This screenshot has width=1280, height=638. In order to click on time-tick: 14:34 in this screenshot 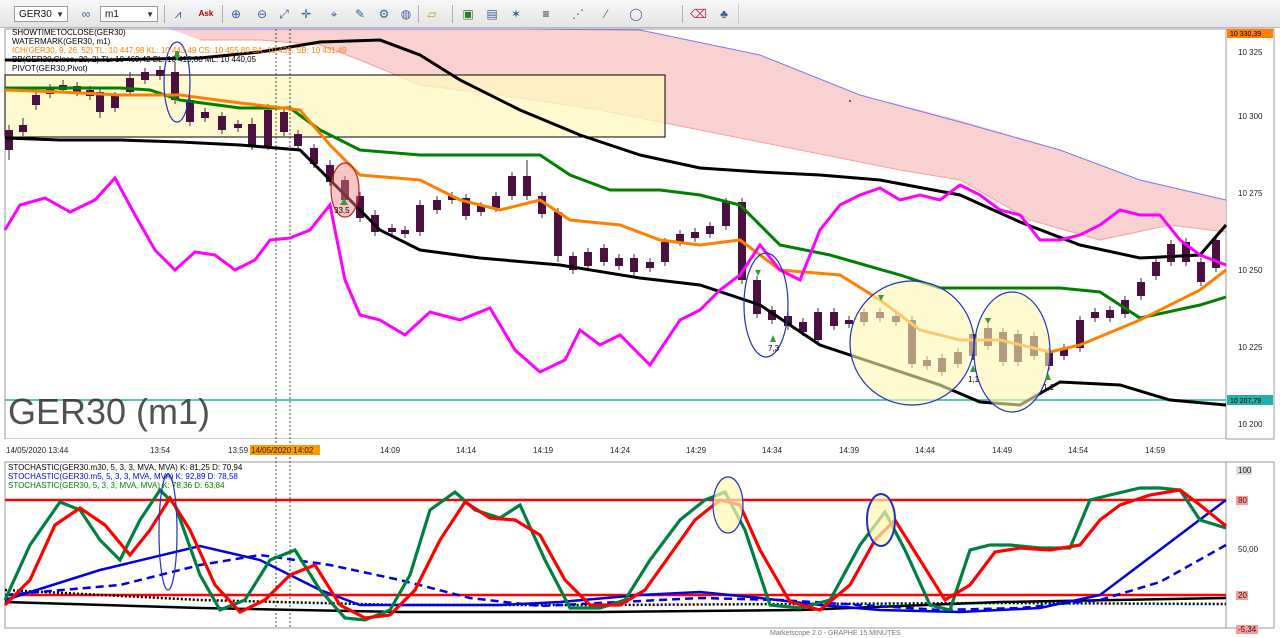, I will do `click(772, 450)`.